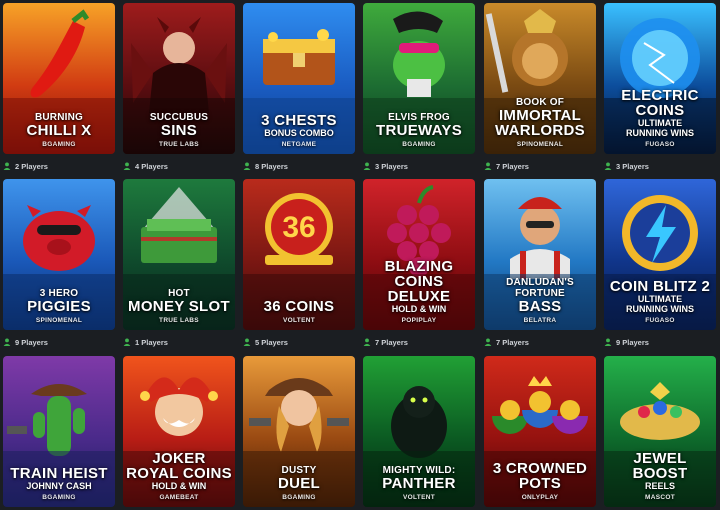 The height and width of the screenshot is (510, 720). I want to click on game-card: TRAIN HEIST JOHNNY CASH BGAMING, so click(59, 431).